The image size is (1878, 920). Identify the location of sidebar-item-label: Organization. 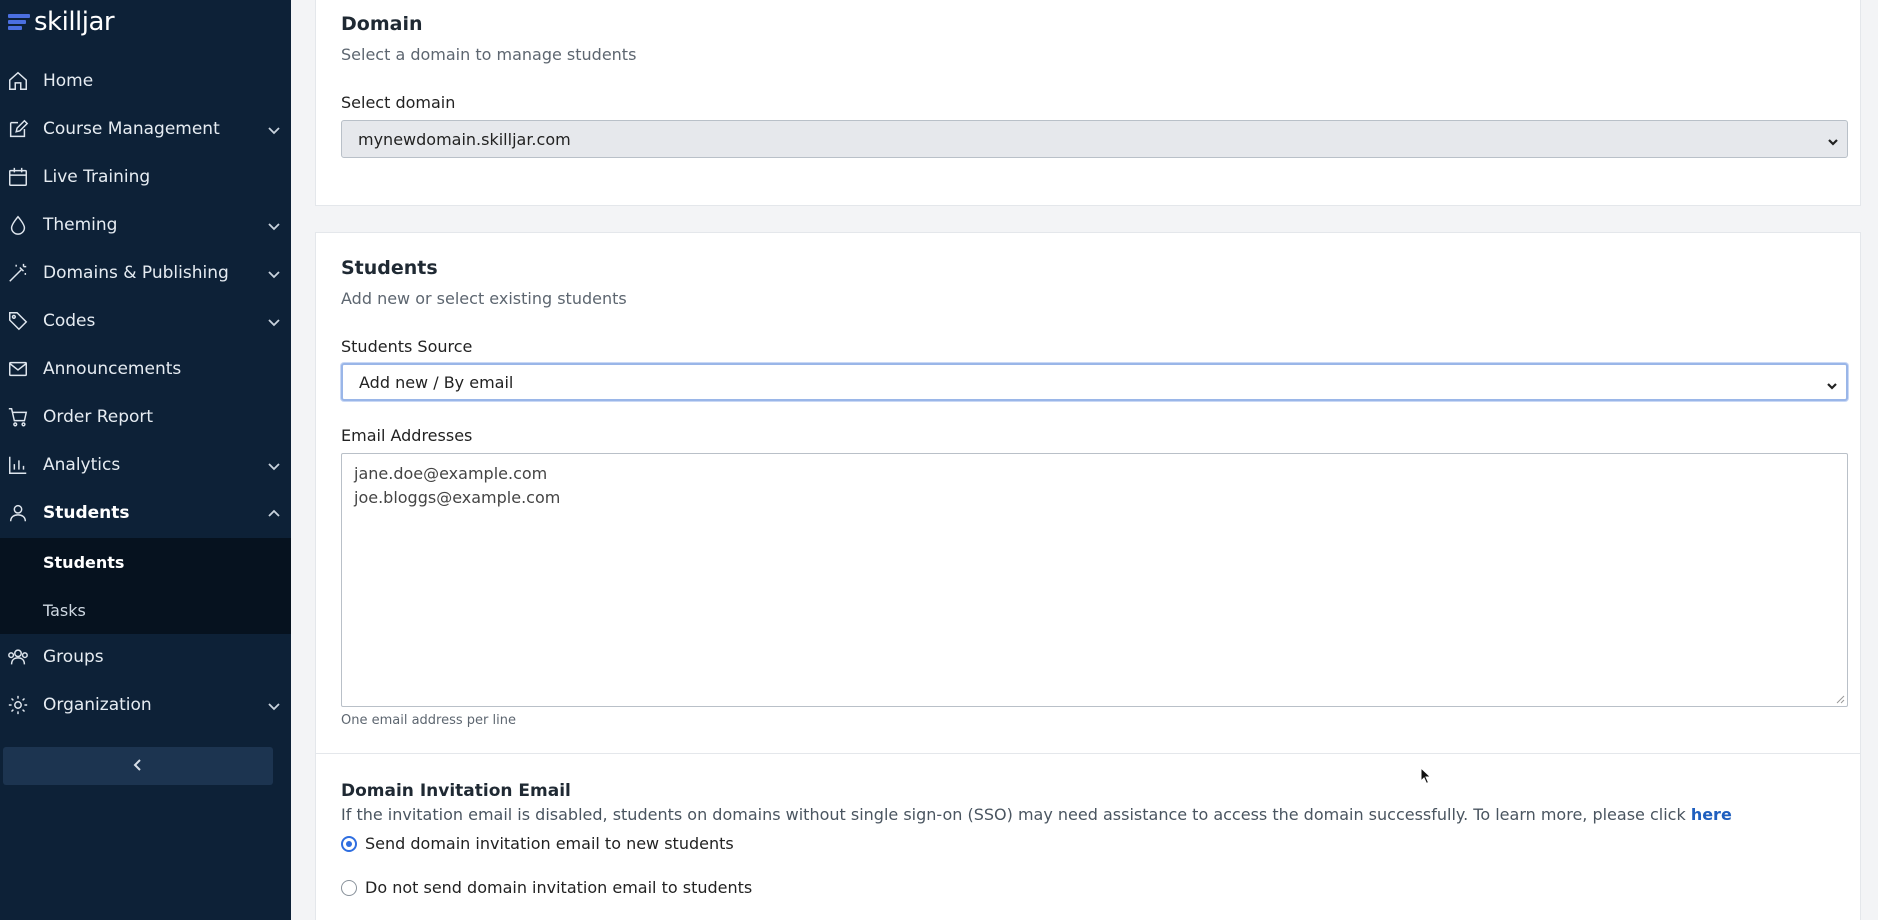
(97, 705).